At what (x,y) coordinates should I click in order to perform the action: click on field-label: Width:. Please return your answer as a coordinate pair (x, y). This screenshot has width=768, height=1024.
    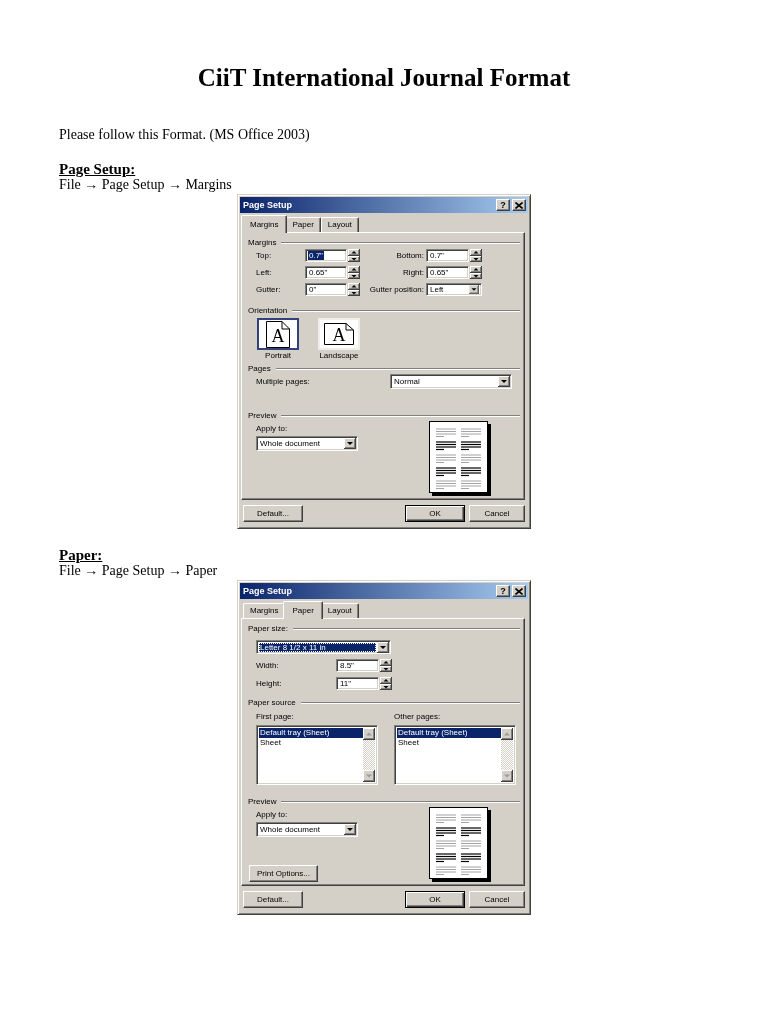
    Looking at the image, I should click on (268, 665).